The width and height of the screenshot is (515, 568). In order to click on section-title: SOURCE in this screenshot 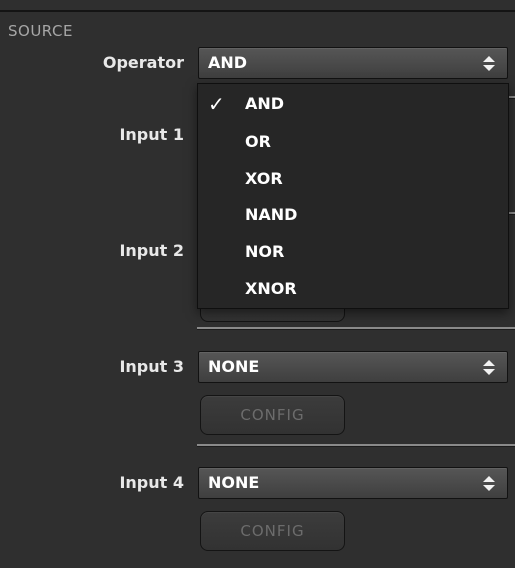, I will do `click(40, 31)`.